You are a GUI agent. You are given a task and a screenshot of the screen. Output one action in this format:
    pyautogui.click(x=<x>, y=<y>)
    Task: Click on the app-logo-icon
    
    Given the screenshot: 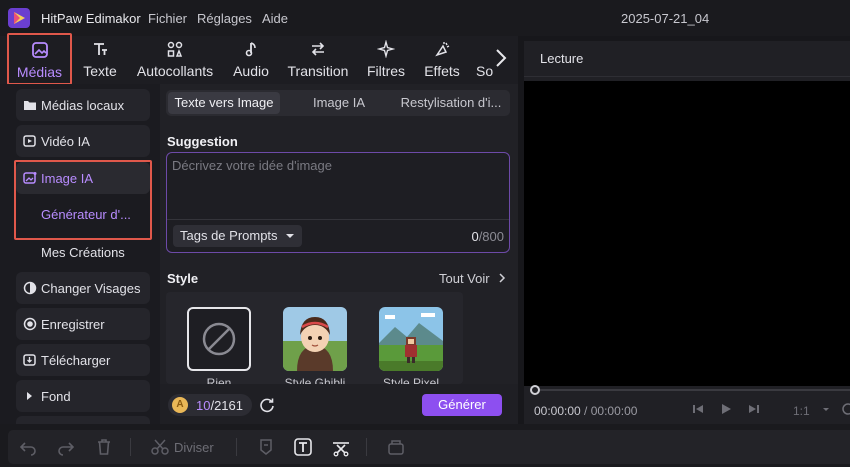 What is the action you would take?
    pyautogui.click(x=19, y=18)
    